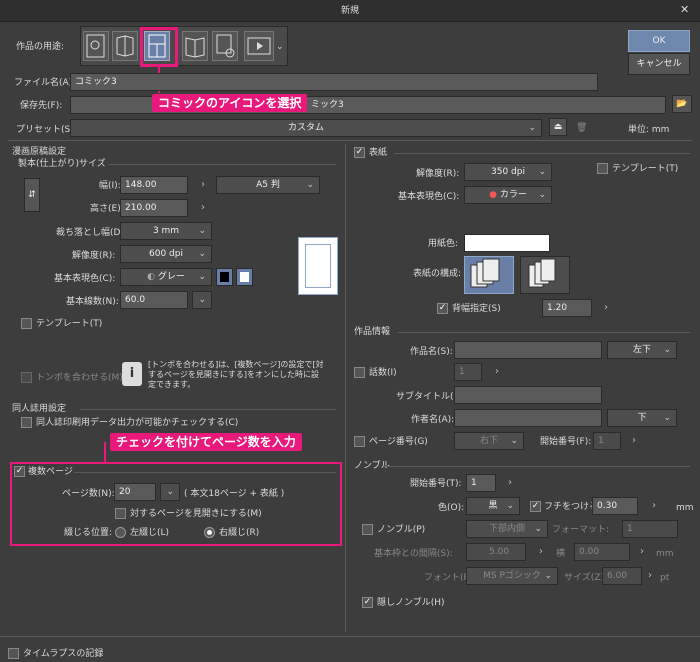  Describe the element at coordinates (13, 653) in the screenshot. I see `timelapse-checkbox` at that location.